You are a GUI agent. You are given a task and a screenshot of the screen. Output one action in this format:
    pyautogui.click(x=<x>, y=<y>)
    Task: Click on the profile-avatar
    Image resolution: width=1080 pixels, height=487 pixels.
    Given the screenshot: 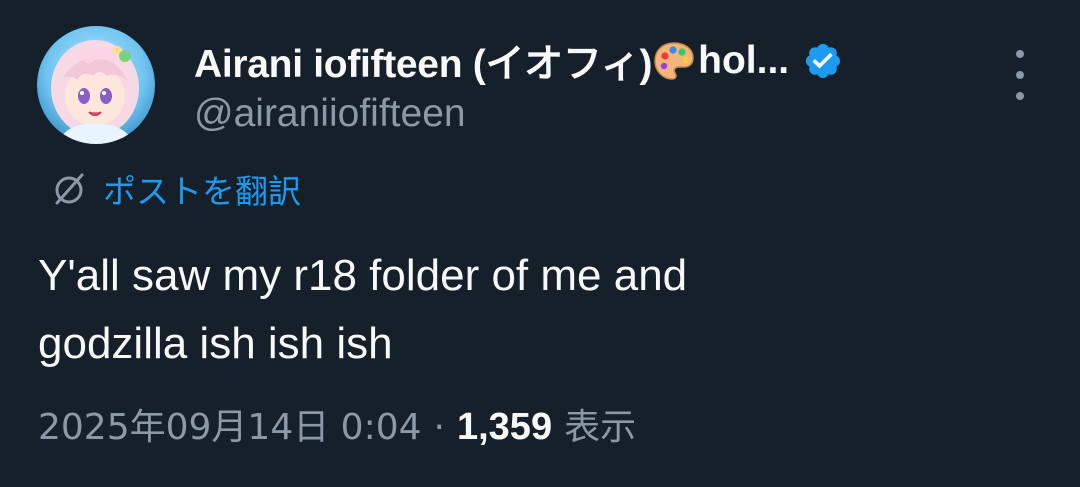 What is the action you would take?
    pyautogui.click(x=96, y=85)
    